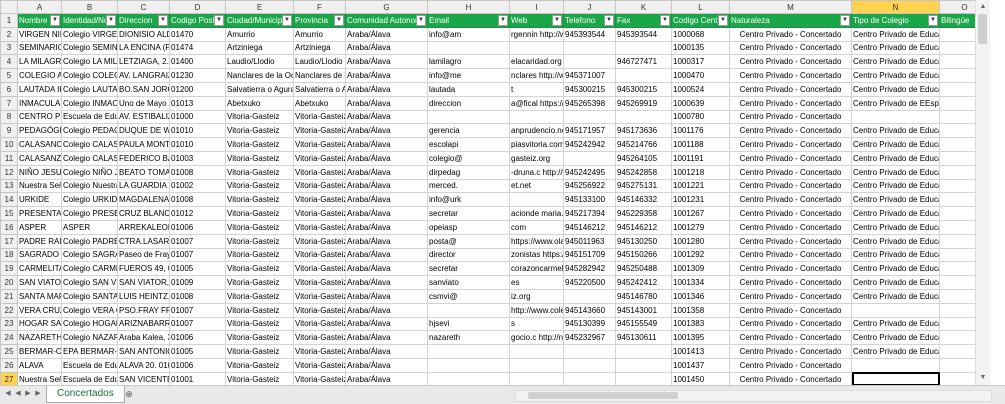  I want to click on table-cell: 945242942, so click(589, 144).